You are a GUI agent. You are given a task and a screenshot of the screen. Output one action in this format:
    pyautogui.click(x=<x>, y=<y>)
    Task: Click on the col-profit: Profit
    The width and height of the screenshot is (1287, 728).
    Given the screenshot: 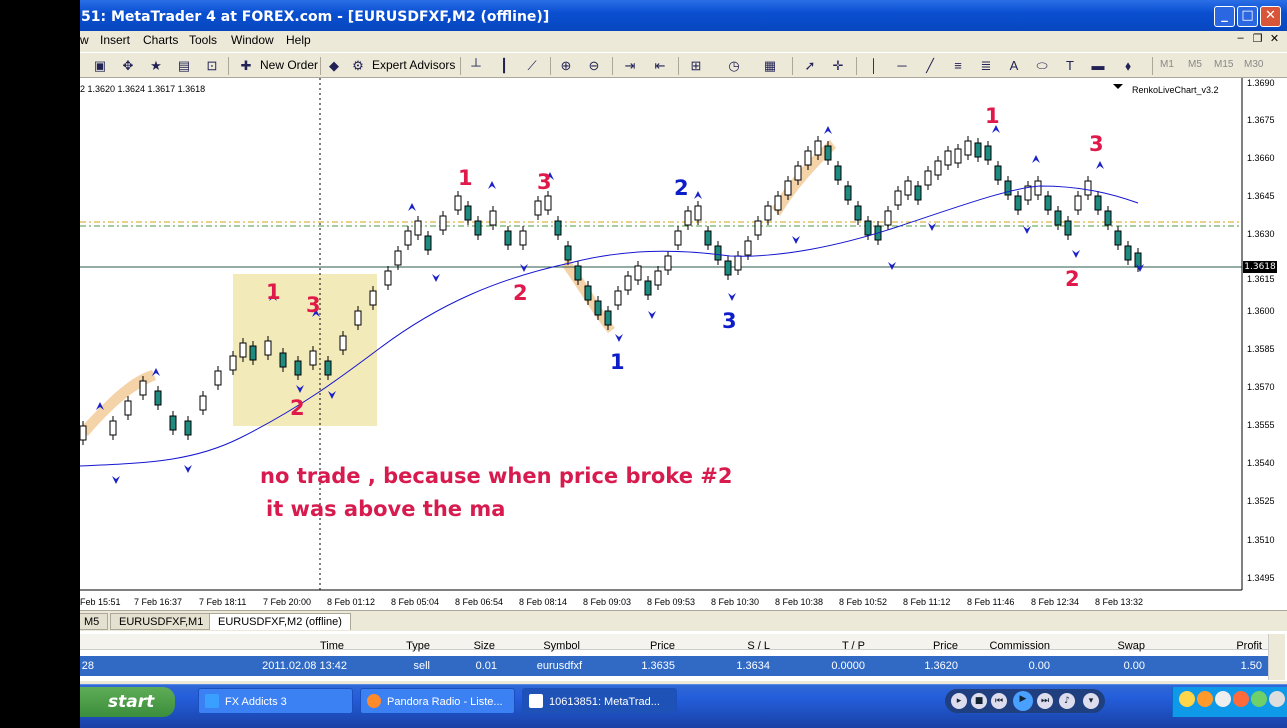 What is the action you would take?
    pyautogui.click(x=1206, y=646)
    